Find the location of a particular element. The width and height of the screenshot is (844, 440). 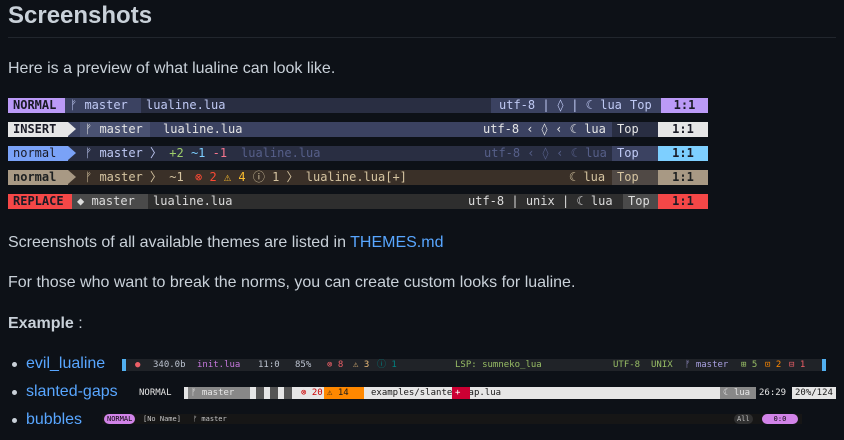

encoding: utf-8 ‹ ◊ ‹ ☾ lua is located at coordinates (544, 129).